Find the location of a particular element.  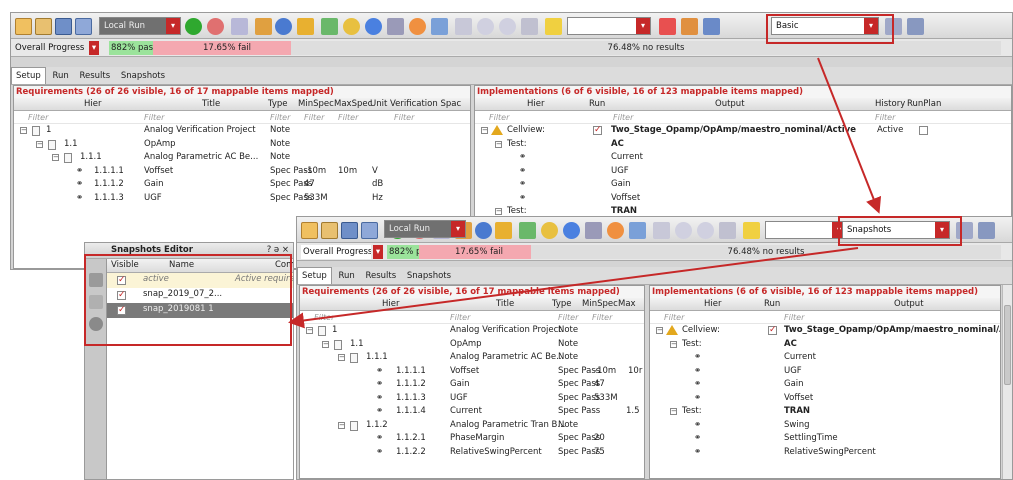

tab-setup: Setup is located at coordinates (314, 275).